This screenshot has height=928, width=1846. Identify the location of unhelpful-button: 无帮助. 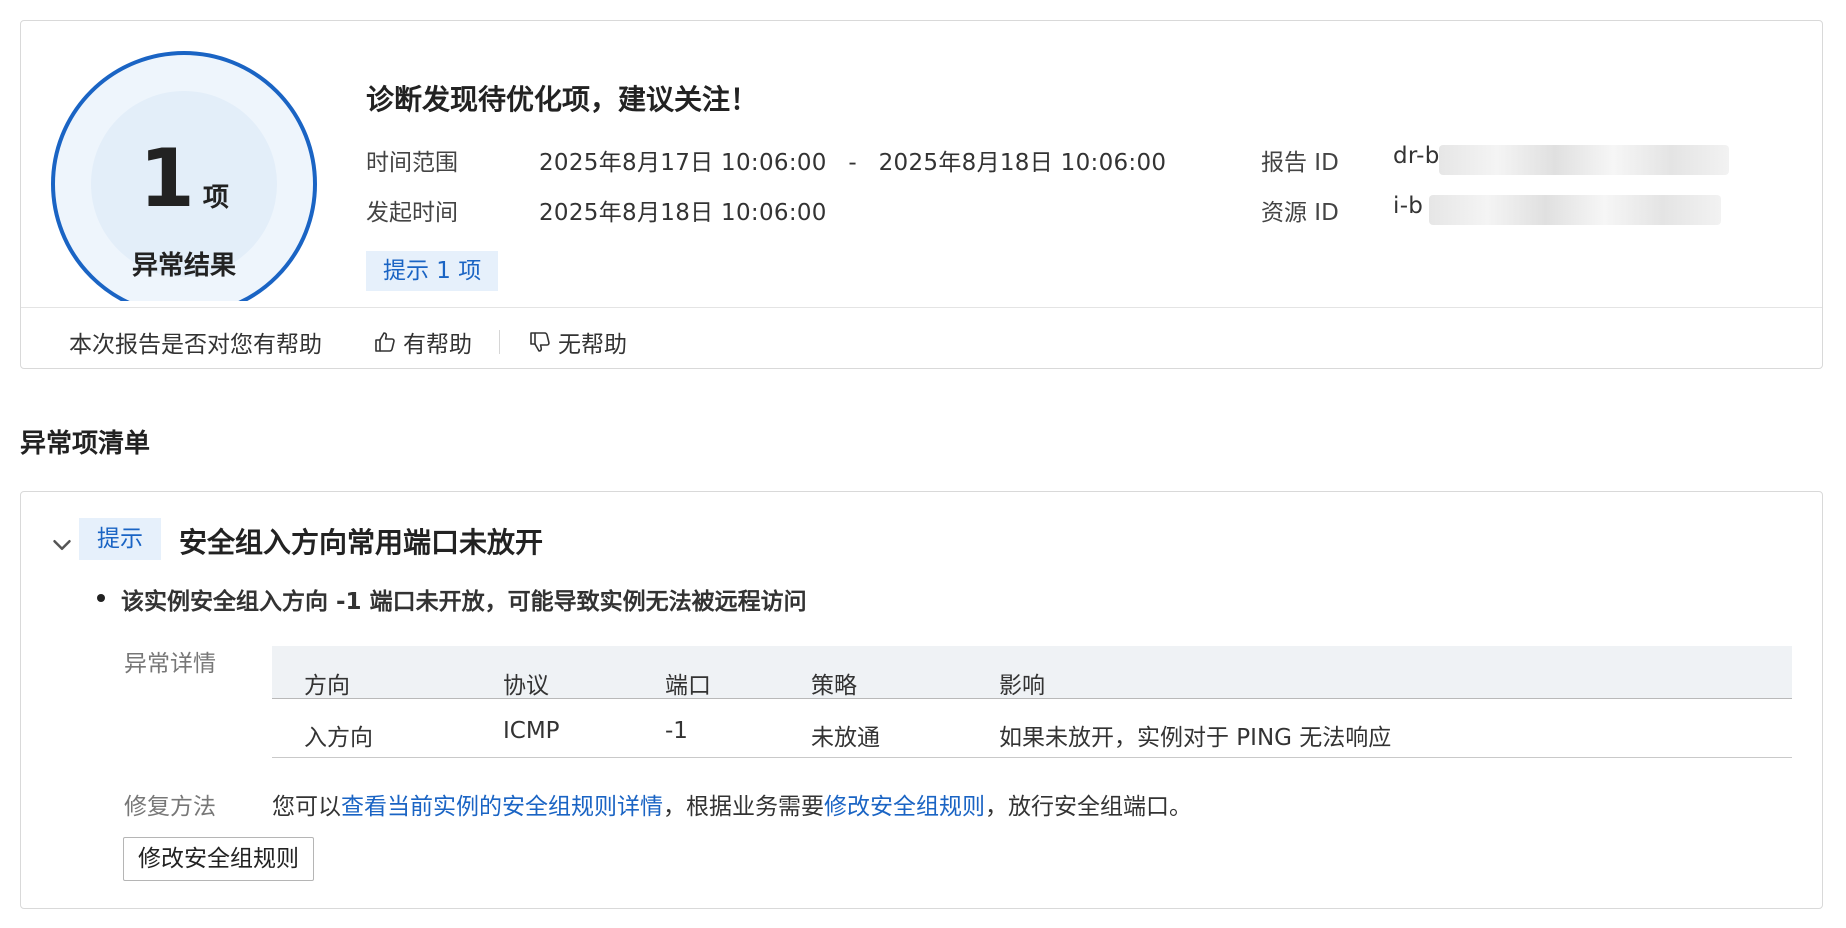
(577, 342).